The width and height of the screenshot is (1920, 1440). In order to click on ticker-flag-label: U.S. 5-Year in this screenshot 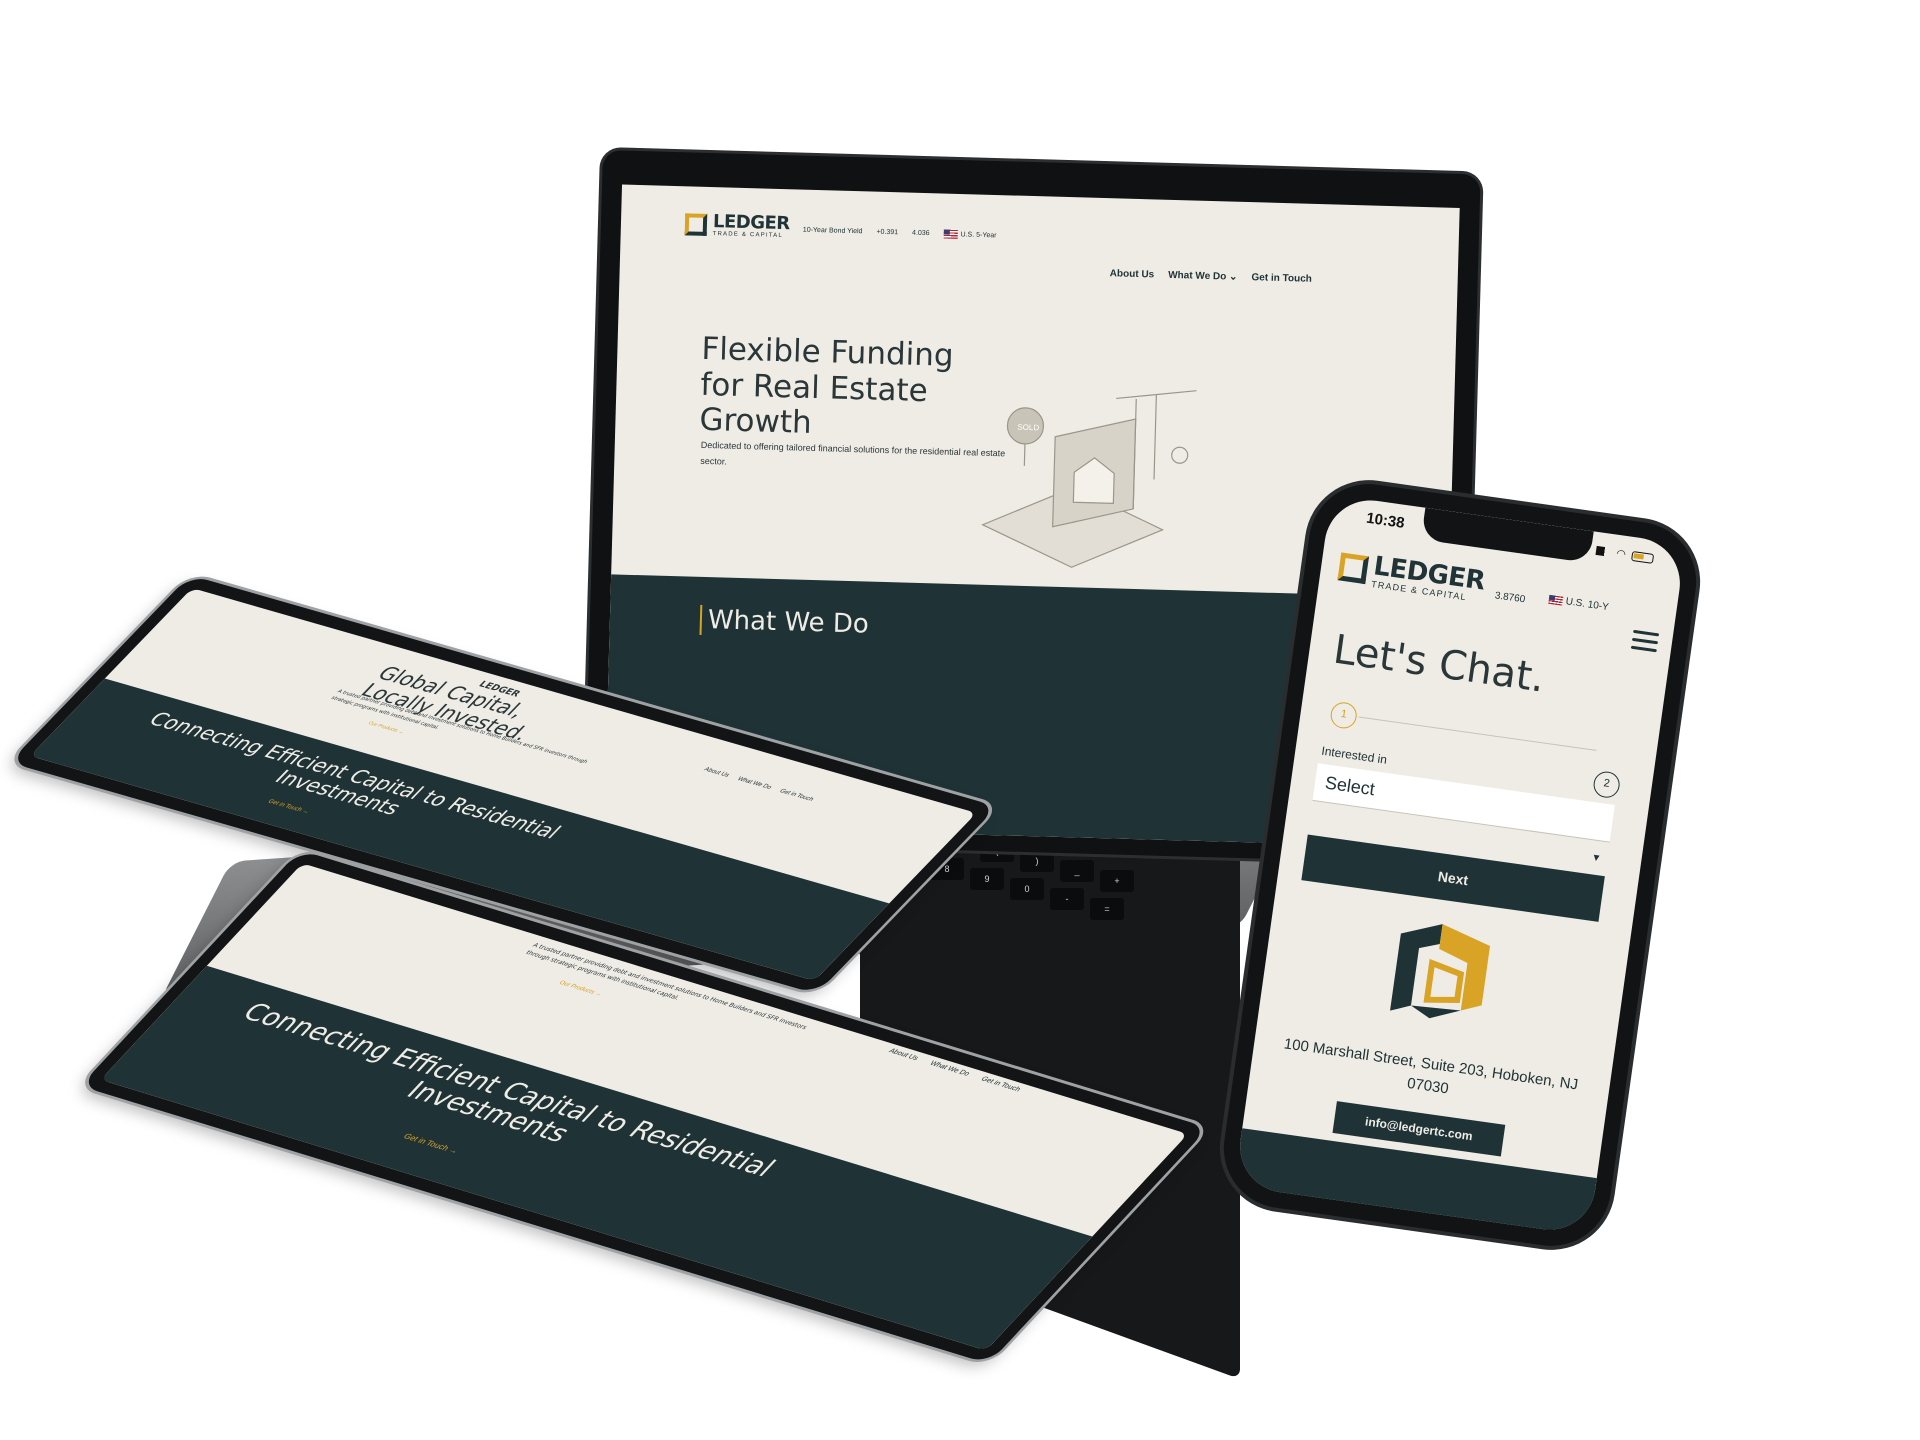, I will do `click(978, 235)`.